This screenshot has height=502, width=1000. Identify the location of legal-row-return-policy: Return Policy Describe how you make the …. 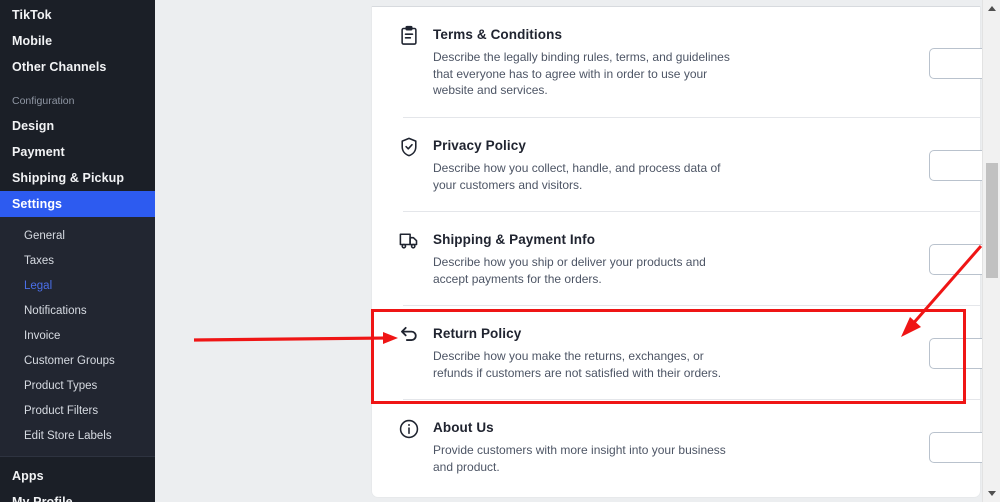
(686, 353).